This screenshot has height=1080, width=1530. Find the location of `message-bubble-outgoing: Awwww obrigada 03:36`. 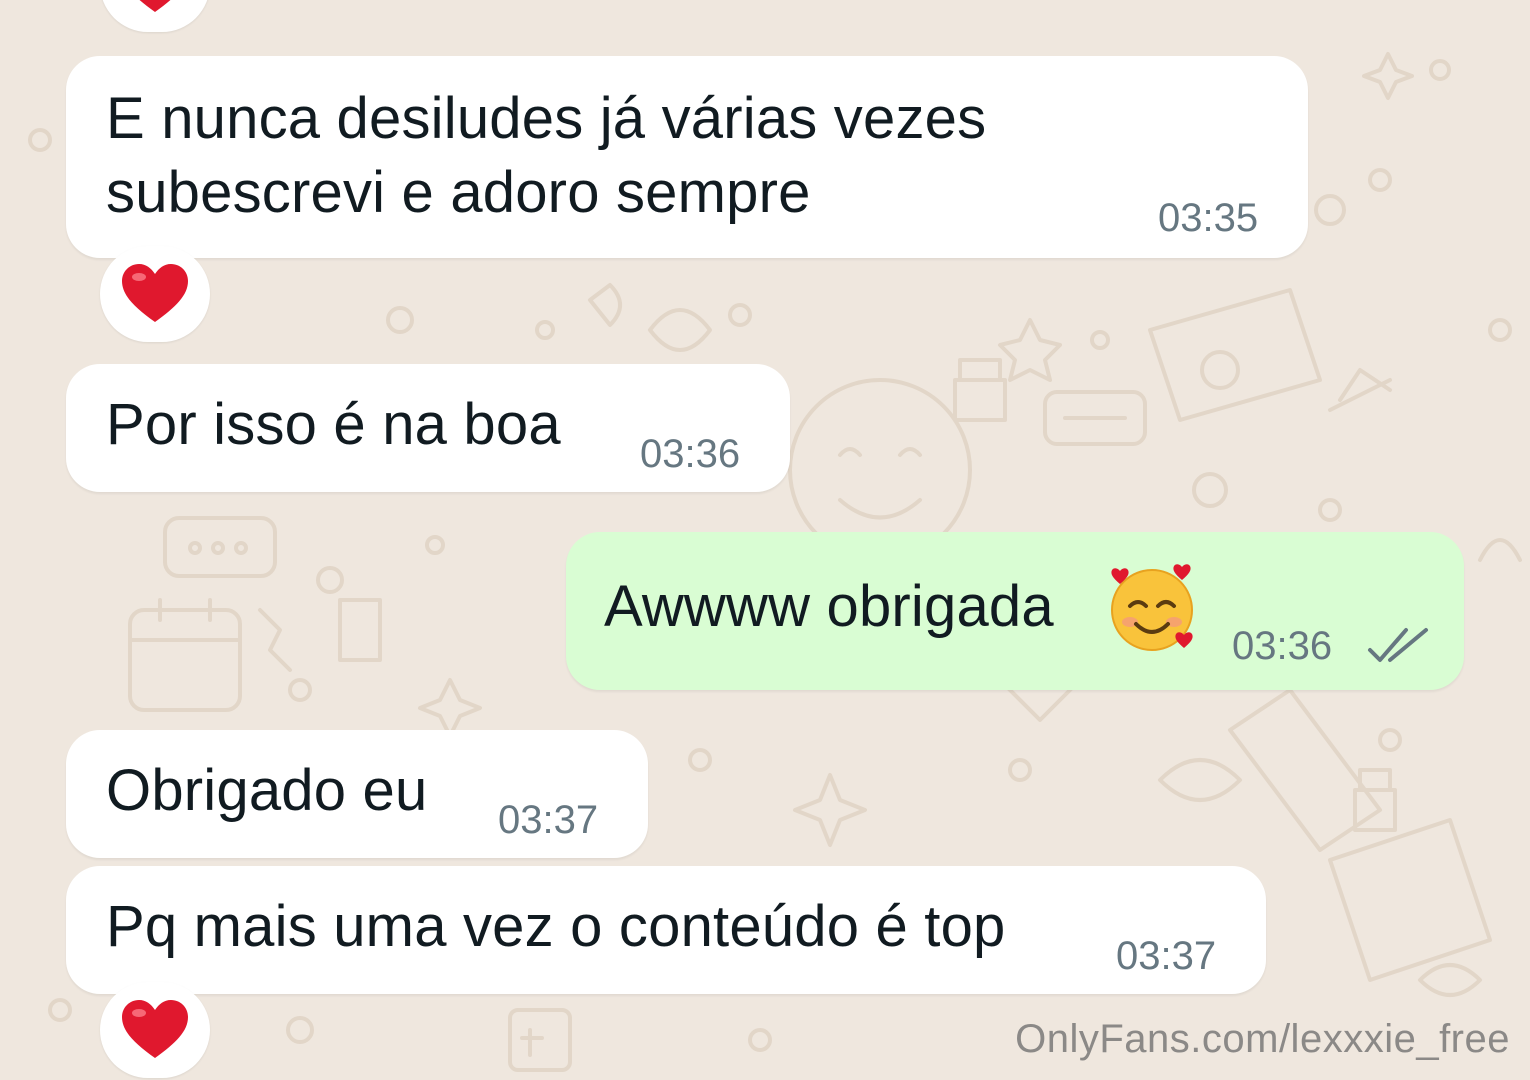

message-bubble-outgoing: Awwww obrigada 03:36 is located at coordinates (1015, 611).